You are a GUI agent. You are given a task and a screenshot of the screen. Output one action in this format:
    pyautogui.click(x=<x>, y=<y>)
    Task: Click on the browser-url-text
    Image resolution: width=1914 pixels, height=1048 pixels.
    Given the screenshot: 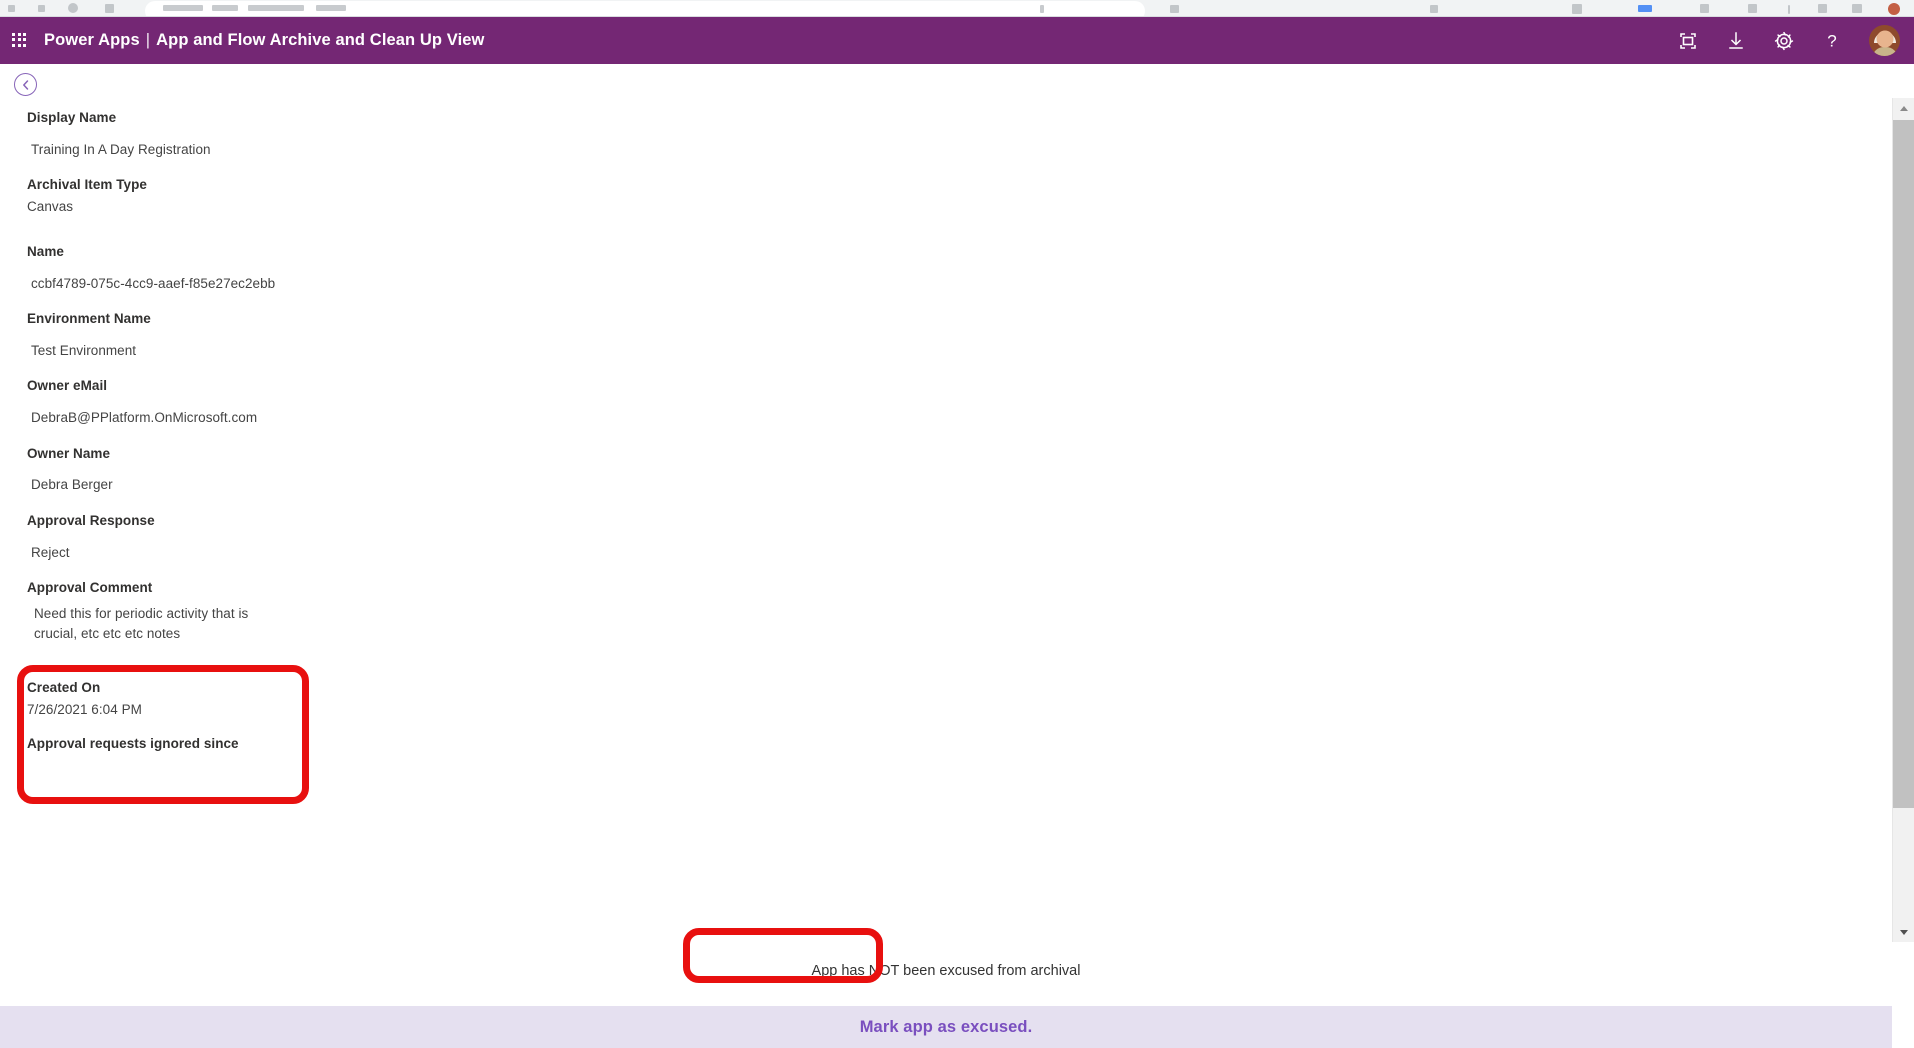 What is the action you would take?
    pyautogui.click(x=183, y=8)
    